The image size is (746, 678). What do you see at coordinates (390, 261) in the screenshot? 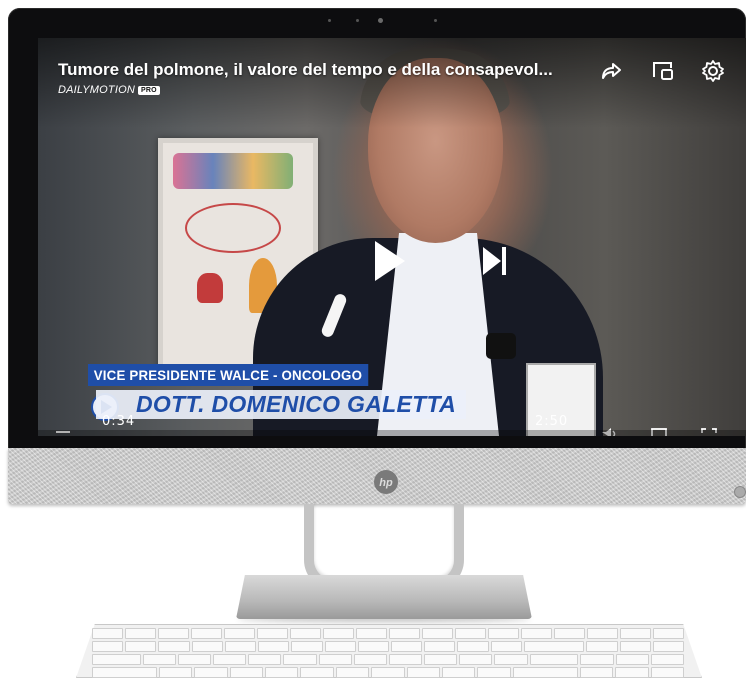
I see `play-icon` at bounding box center [390, 261].